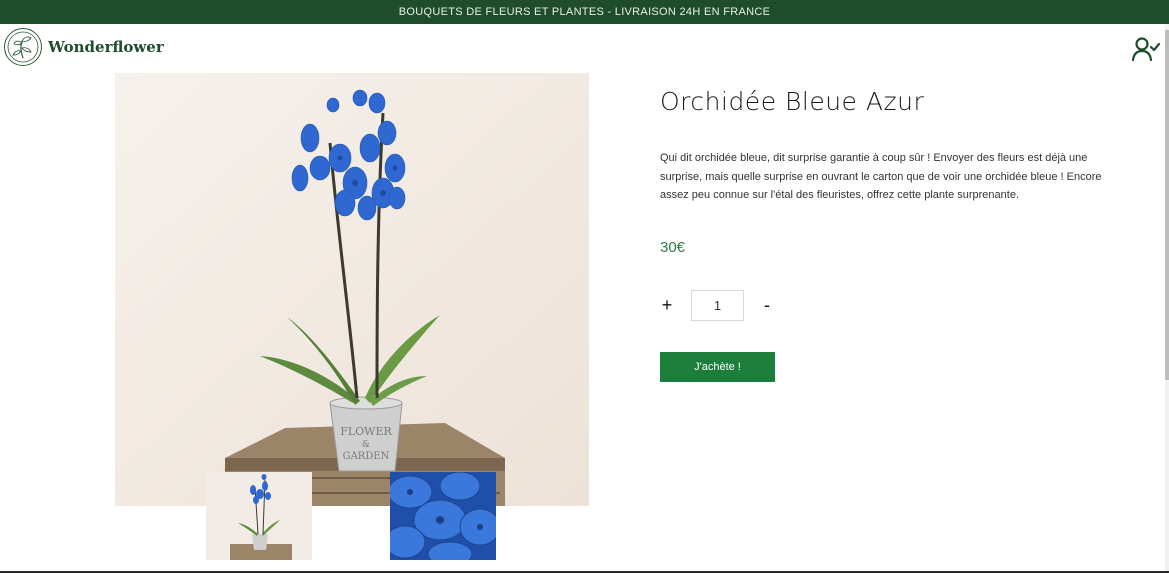  Describe the element at coordinates (23, 47) in the screenshot. I see `flower-wreath-icon` at that location.